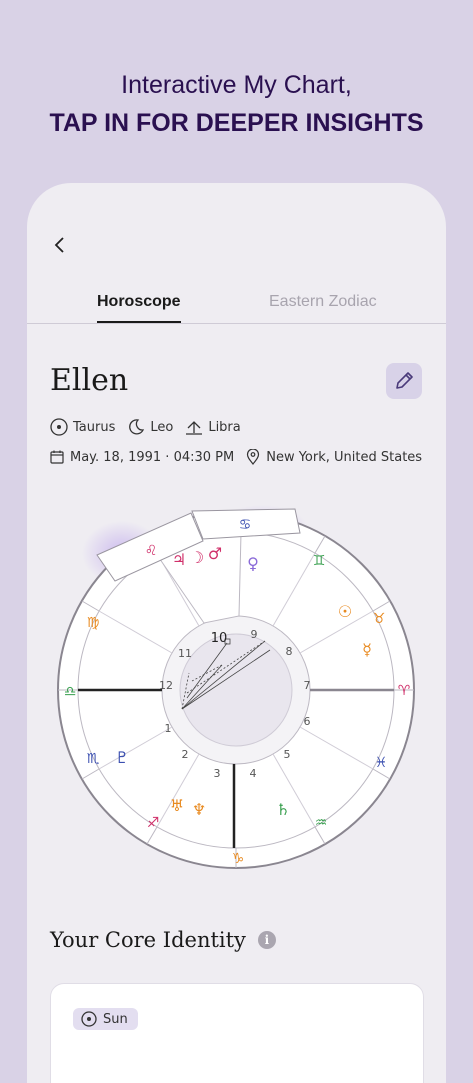 The width and height of the screenshot is (473, 1083). What do you see at coordinates (151, 551) in the screenshot?
I see `leo-icon: ♌` at bounding box center [151, 551].